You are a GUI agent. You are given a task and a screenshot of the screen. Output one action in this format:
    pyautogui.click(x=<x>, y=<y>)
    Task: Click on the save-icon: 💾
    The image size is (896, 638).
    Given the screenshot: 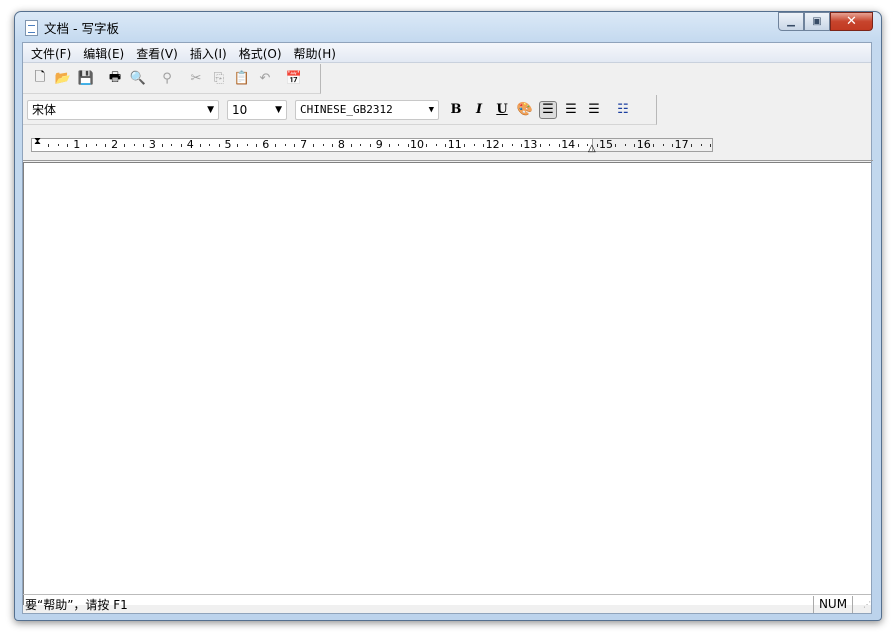 What is the action you would take?
    pyautogui.click(x=86, y=79)
    